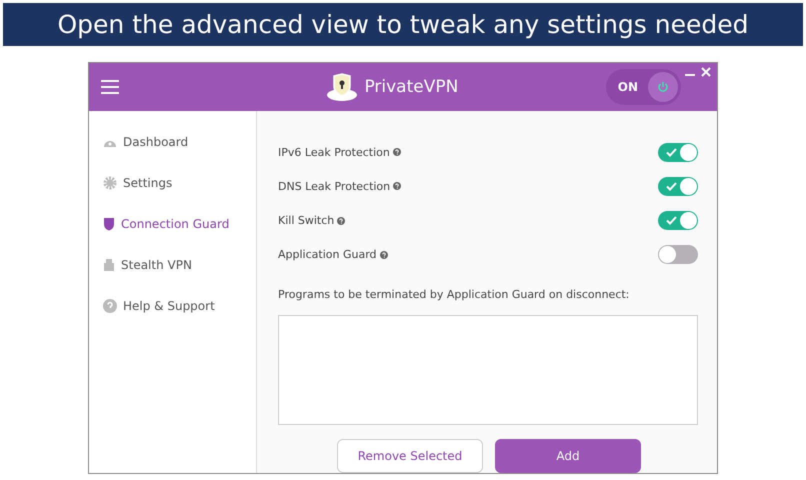  Describe the element at coordinates (110, 87) in the screenshot. I see `menu-icon` at that location.